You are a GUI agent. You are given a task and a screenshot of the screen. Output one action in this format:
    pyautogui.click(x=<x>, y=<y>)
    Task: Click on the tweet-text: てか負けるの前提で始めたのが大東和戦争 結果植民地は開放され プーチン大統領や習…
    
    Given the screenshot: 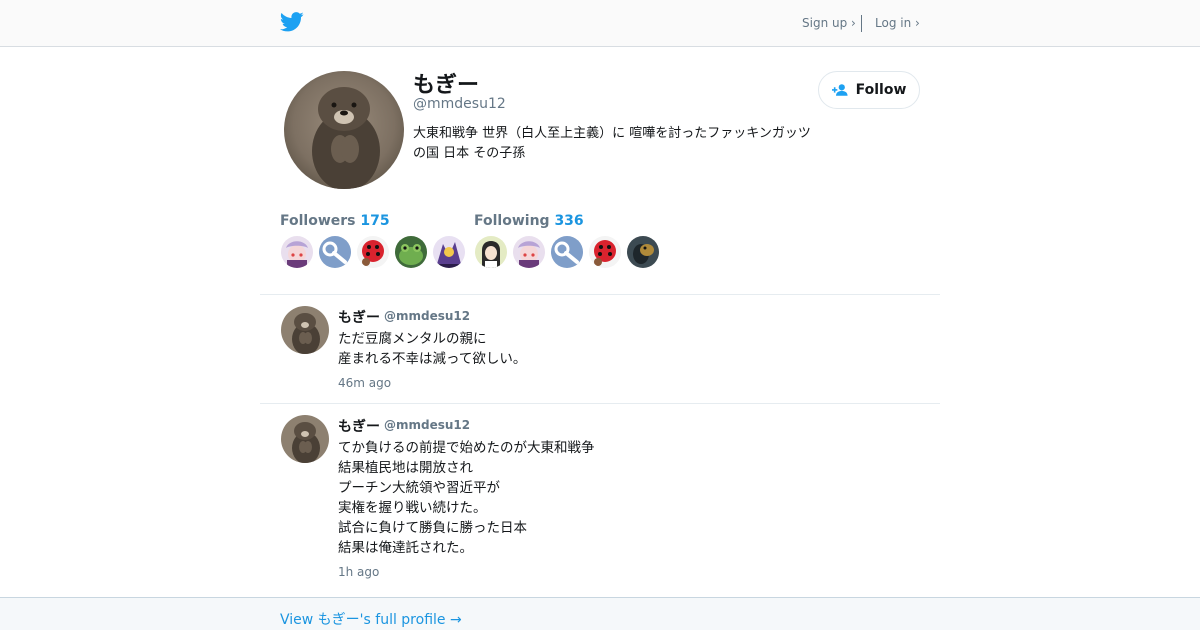 What is the action you would take?
    pyautogui.click(x=466, y=498)
    